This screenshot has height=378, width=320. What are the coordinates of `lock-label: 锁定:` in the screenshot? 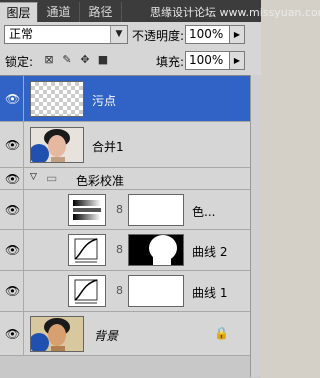 It's located at (19, 62).